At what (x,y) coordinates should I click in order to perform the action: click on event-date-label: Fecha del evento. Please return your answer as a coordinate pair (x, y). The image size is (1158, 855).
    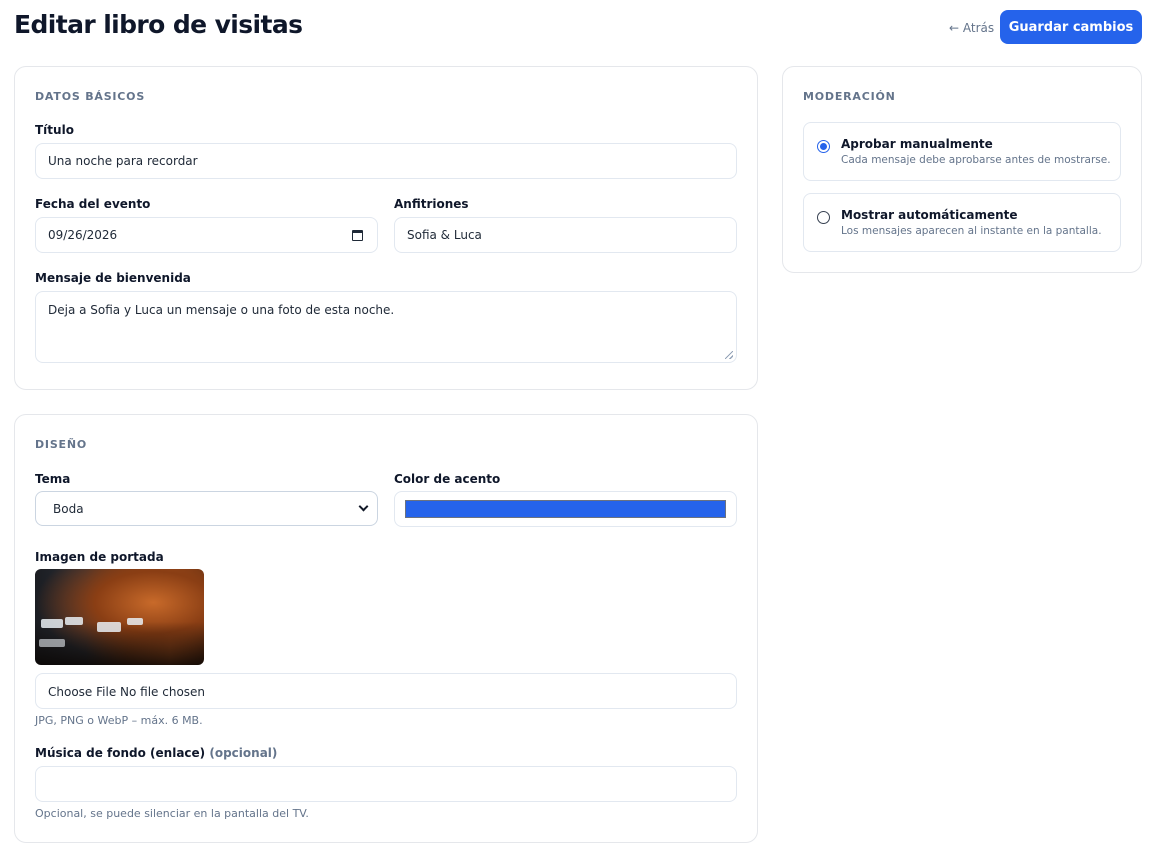
    Looking at the image, I should click on (93, 204).